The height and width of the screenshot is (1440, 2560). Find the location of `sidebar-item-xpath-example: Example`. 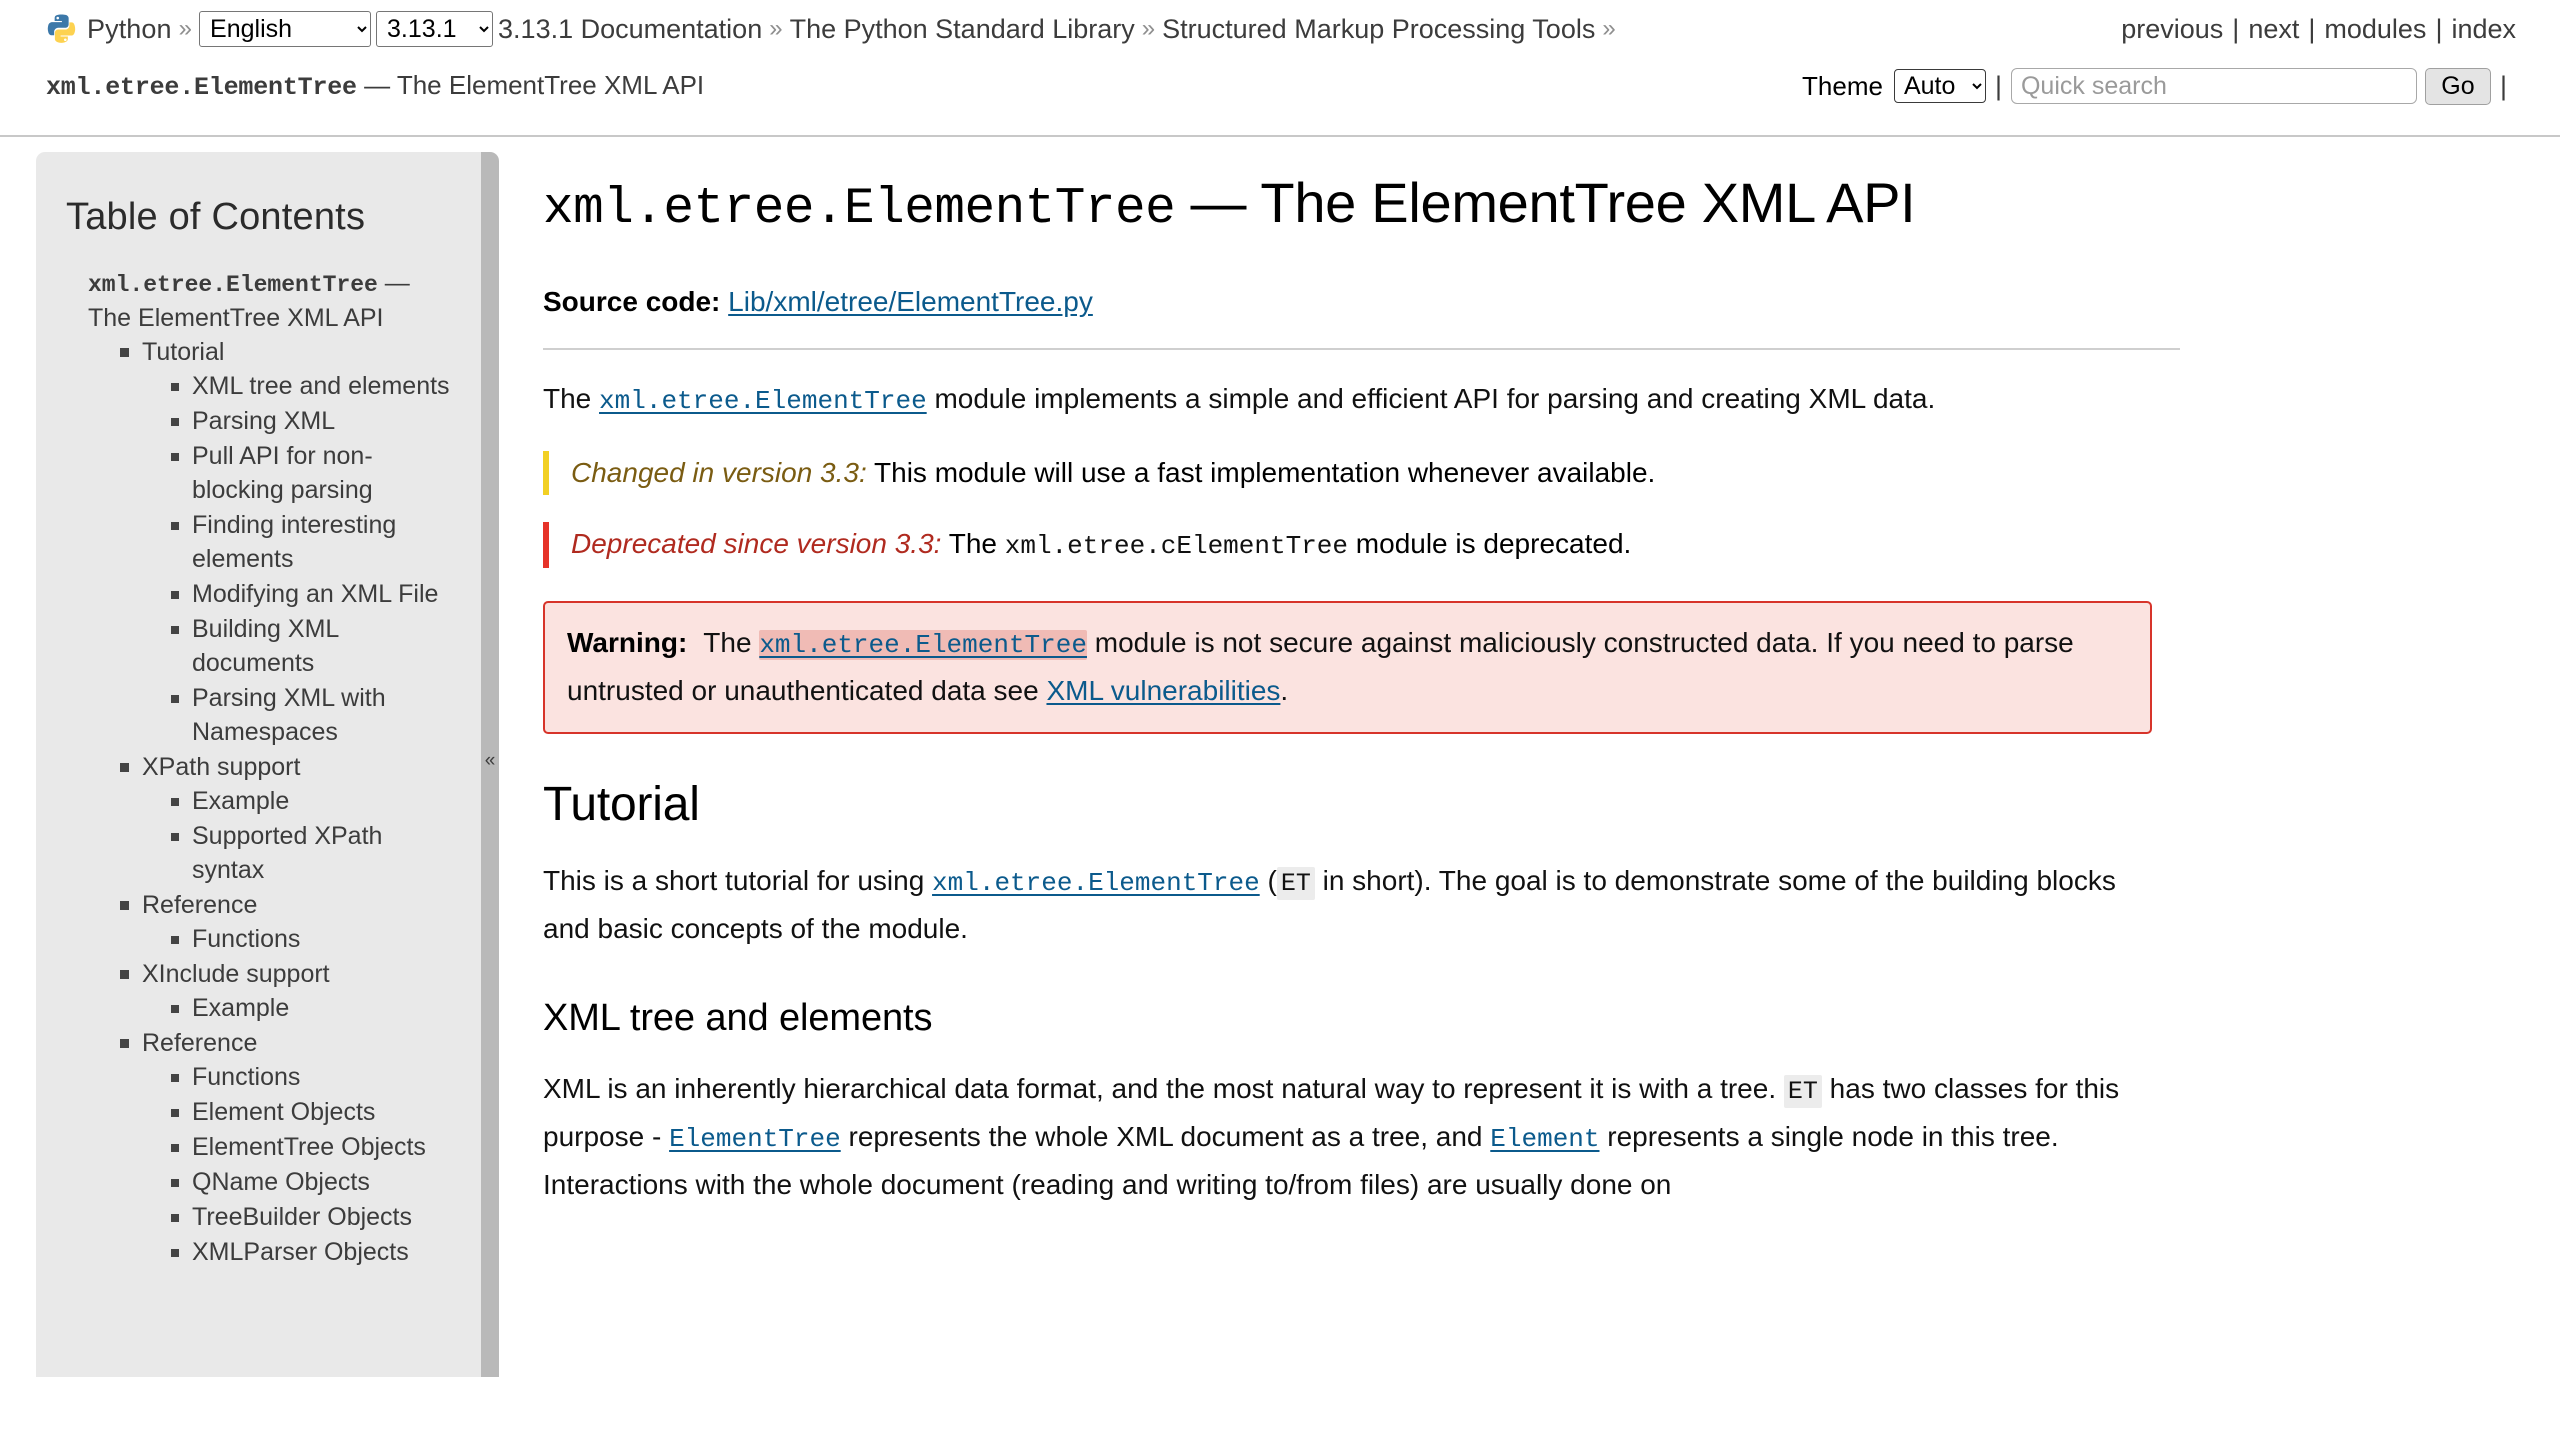

sidebar-item-xpath-example: Example is located at coordinates (309, 801).